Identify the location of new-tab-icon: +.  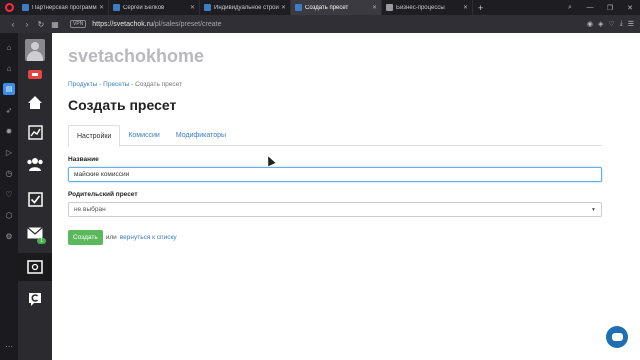
(480, 8).